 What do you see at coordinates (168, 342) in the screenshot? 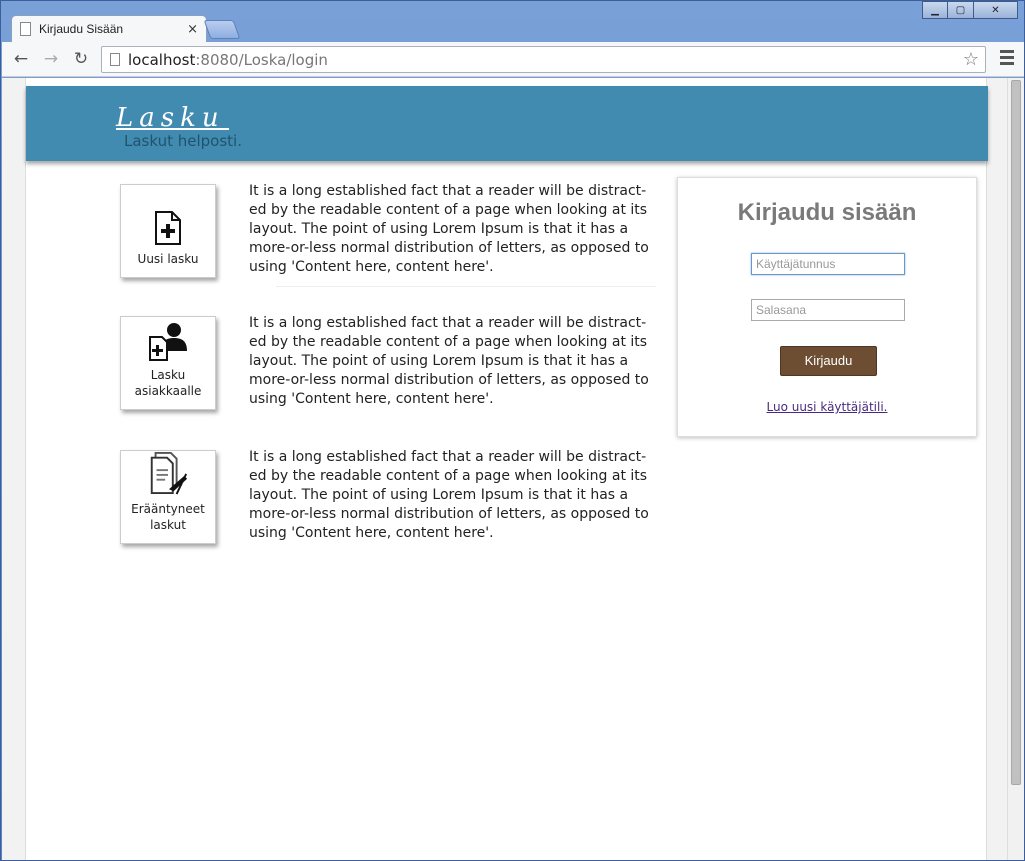
I see `customer-invoice-icon` at bounding box center [168, 342].